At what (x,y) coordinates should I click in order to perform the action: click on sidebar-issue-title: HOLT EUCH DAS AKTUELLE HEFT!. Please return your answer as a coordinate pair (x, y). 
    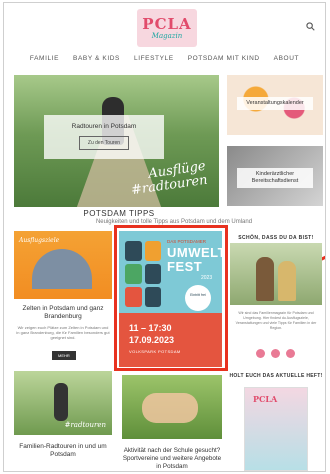
    Looking at the image, I should click on (276, 376).